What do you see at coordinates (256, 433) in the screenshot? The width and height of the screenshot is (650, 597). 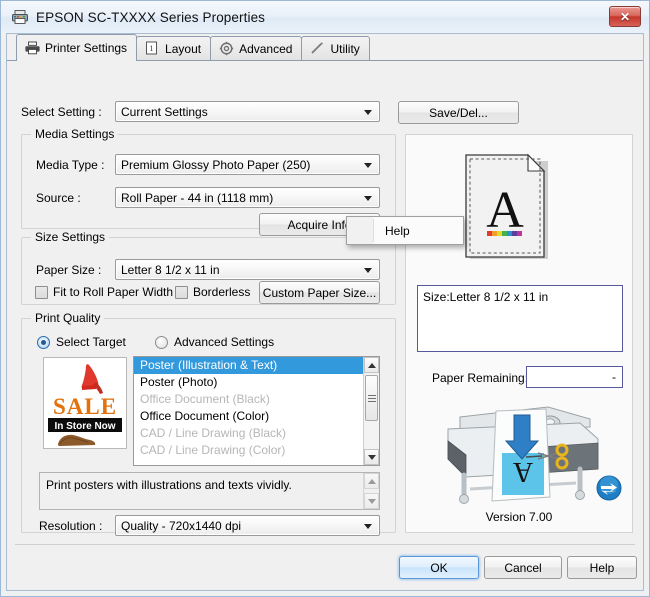 I see `list-item: CAD / Line Drawing (Black)` at bounding box center [256, 433].